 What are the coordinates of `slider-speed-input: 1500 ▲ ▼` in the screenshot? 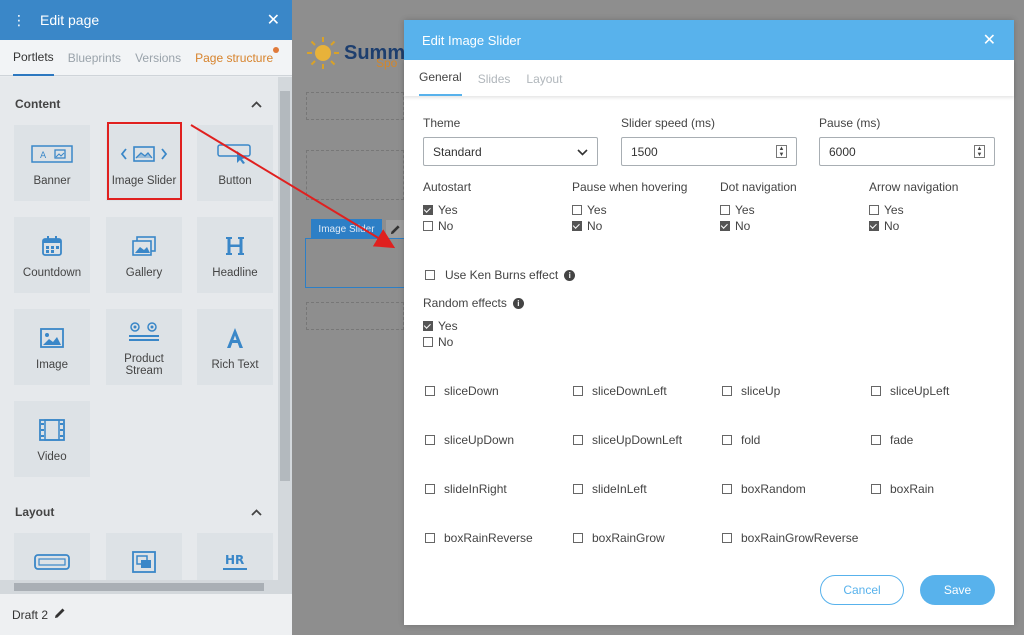 It's located at (709, 151).